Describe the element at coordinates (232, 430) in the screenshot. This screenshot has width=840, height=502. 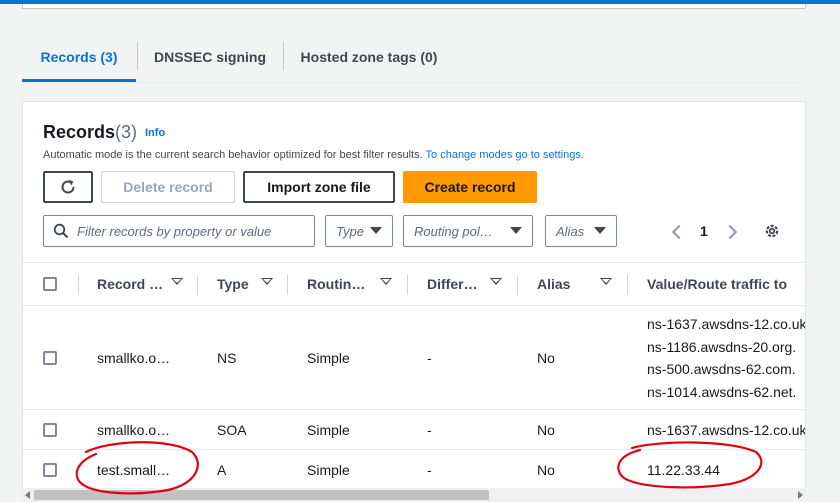
I see `record-type: SOA` at that location.